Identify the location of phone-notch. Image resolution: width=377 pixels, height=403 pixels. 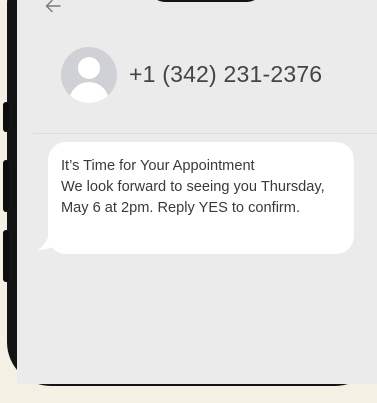
(206, 1).